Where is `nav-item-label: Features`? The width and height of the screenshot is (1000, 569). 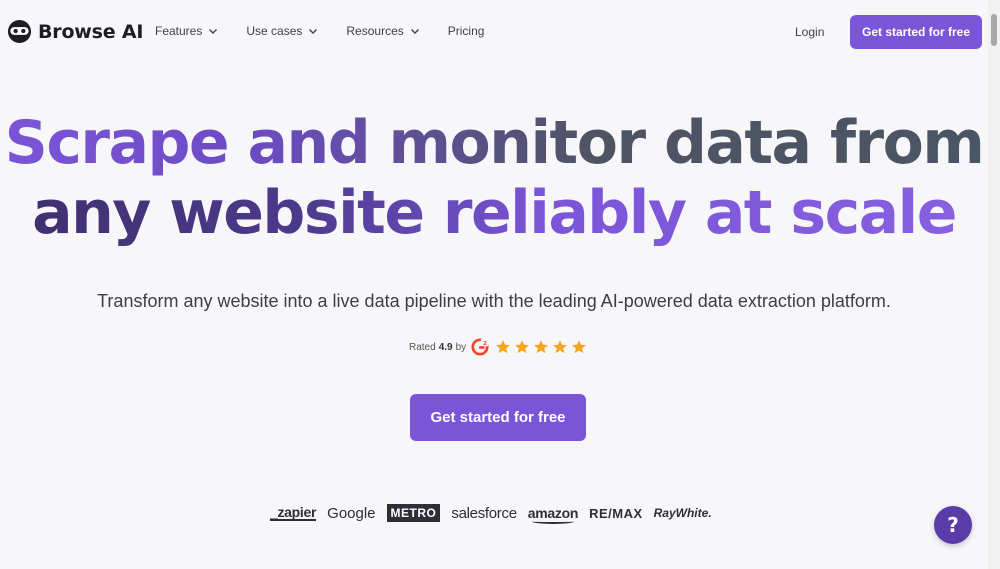
nav-item-label: Features is located at coordinates (179, 31).